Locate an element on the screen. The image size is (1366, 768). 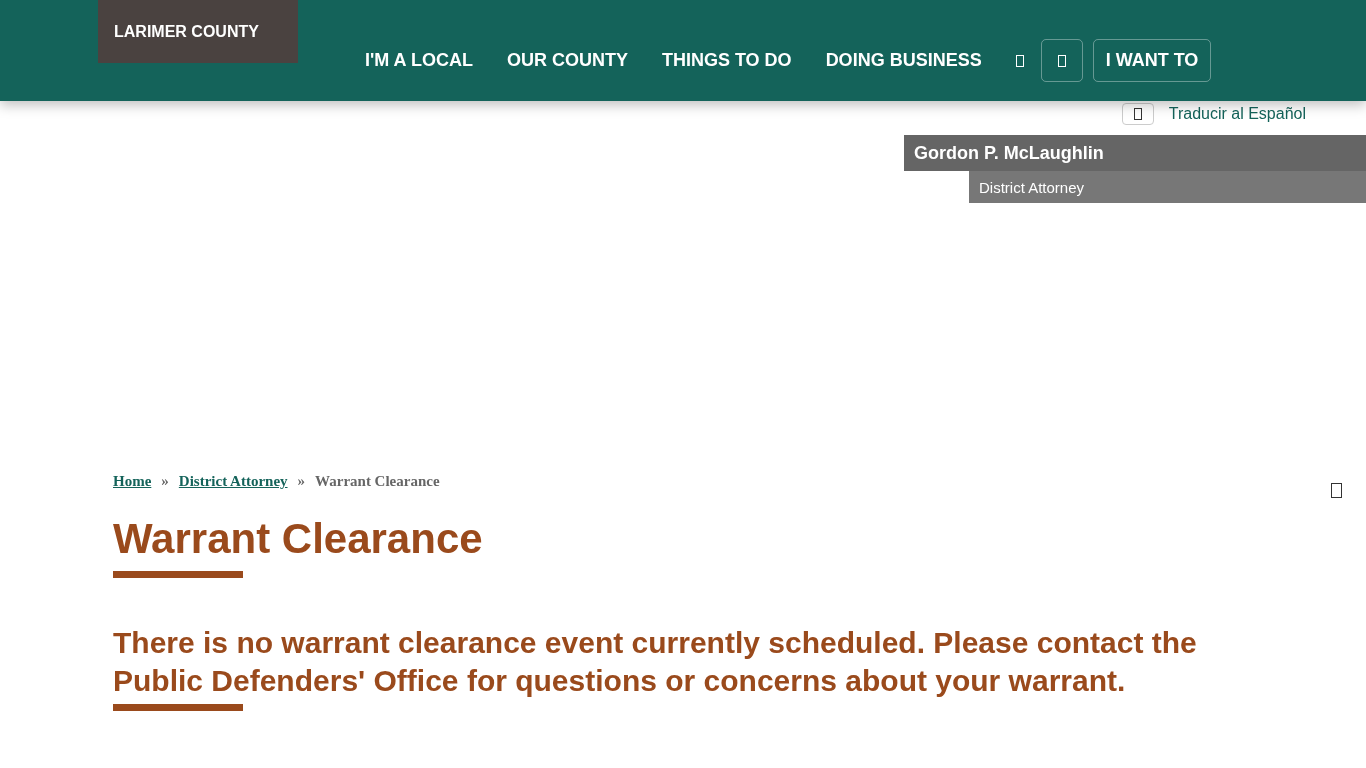
page-title: Warrant Clearance is located at coordinates (298, 539).